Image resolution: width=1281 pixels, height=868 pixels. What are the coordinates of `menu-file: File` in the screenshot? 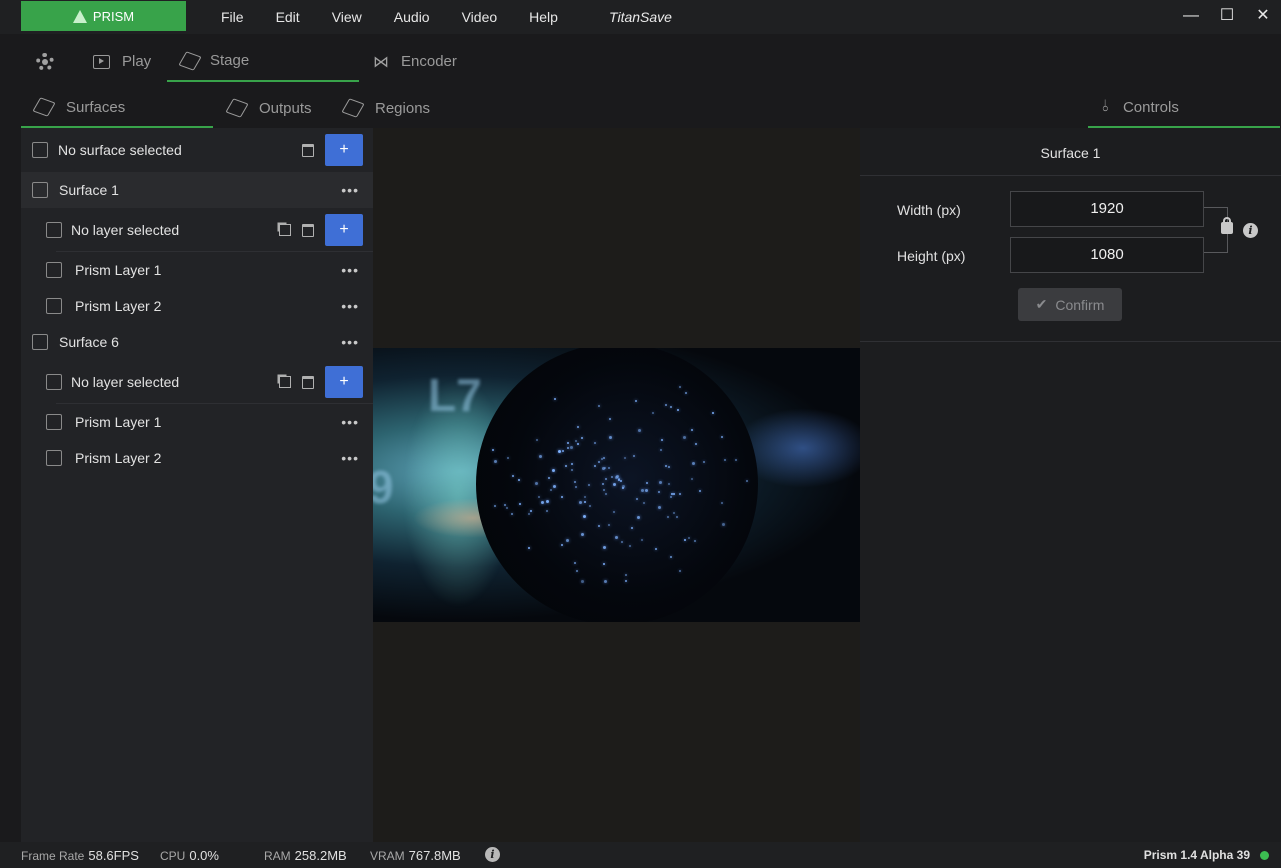 It's located at (232, 17).